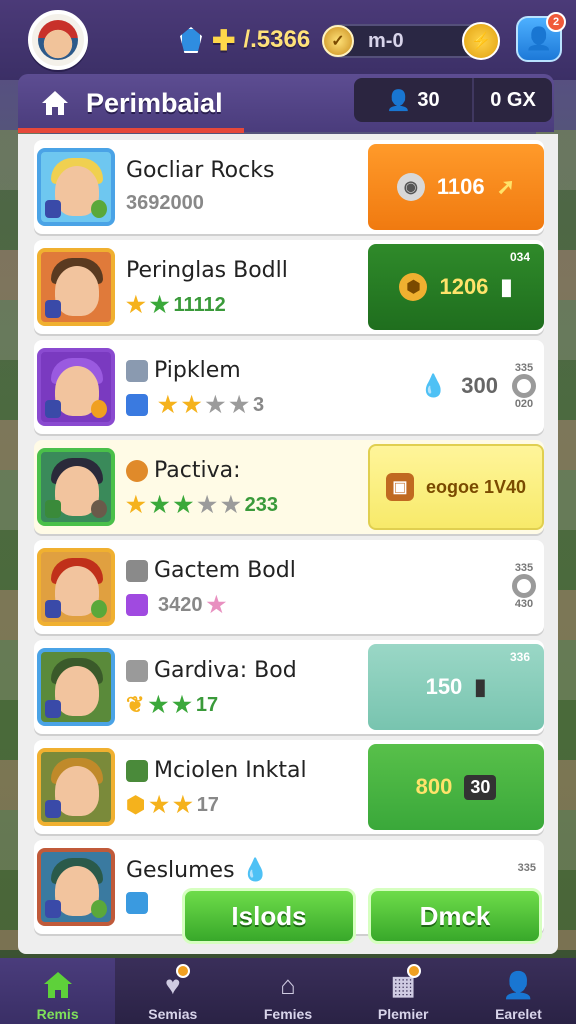 This screenshot has height=1024, width=576. What do you see at coordinates (403, 991) in the screenshot?
I see `nav-item-plemier: ▦ Plemier` at bounding box center [403, 991].